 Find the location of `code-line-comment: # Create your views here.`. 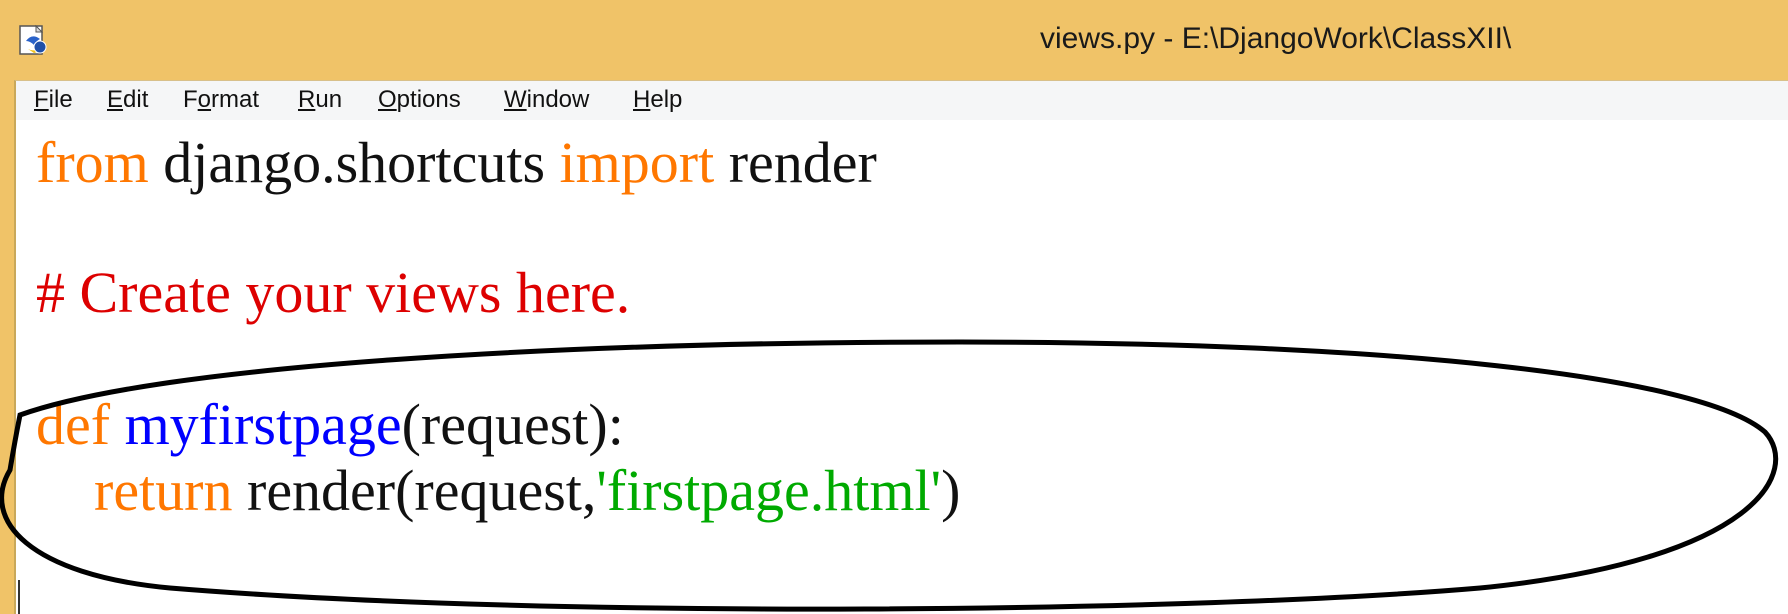

code-line-comment: # Create your views here. is located at coordinates (333, 293).